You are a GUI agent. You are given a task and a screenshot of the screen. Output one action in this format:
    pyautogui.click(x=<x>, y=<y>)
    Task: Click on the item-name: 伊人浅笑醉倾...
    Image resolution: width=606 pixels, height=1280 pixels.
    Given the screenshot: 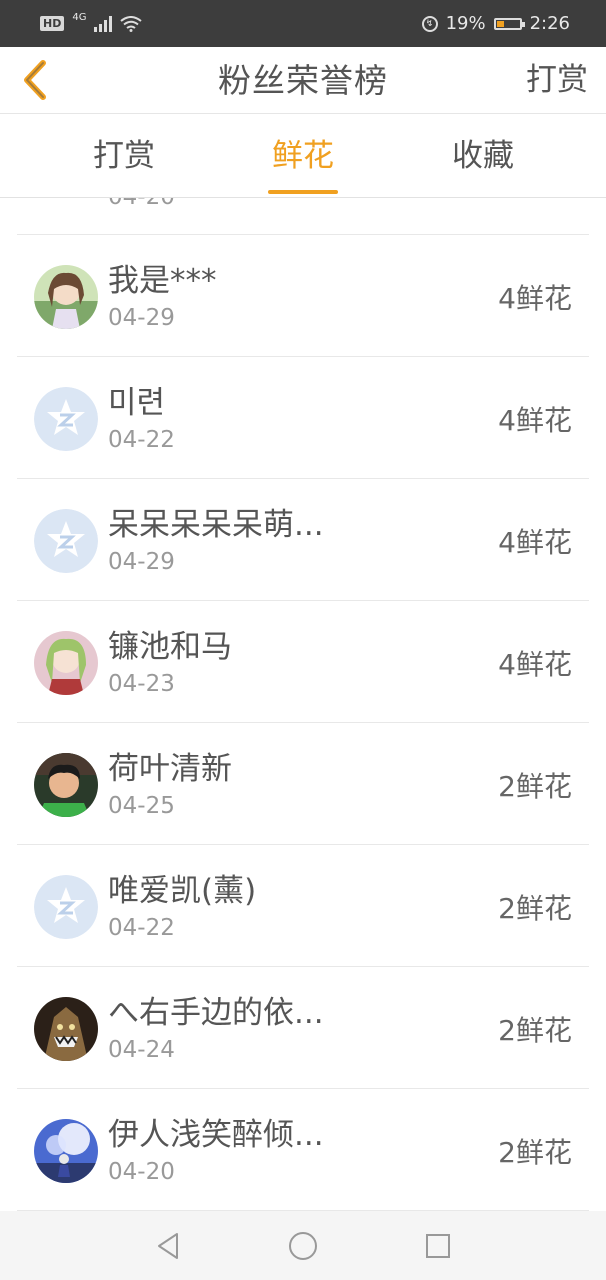 What is the action you would take?
    pyautogui.click(x=216, y=1135)
    